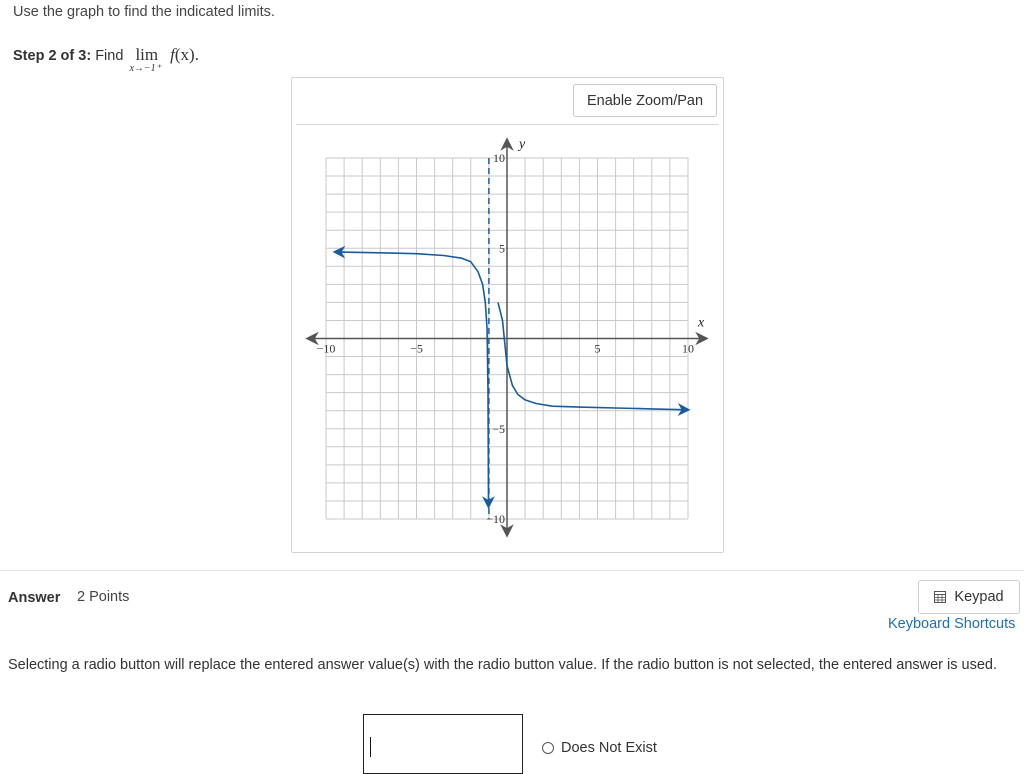 The height and width of the screenshot is (774, 1024). Describe the element at coordinates (109, 56) in the screenshot. I see `find-word: Find` at that location.